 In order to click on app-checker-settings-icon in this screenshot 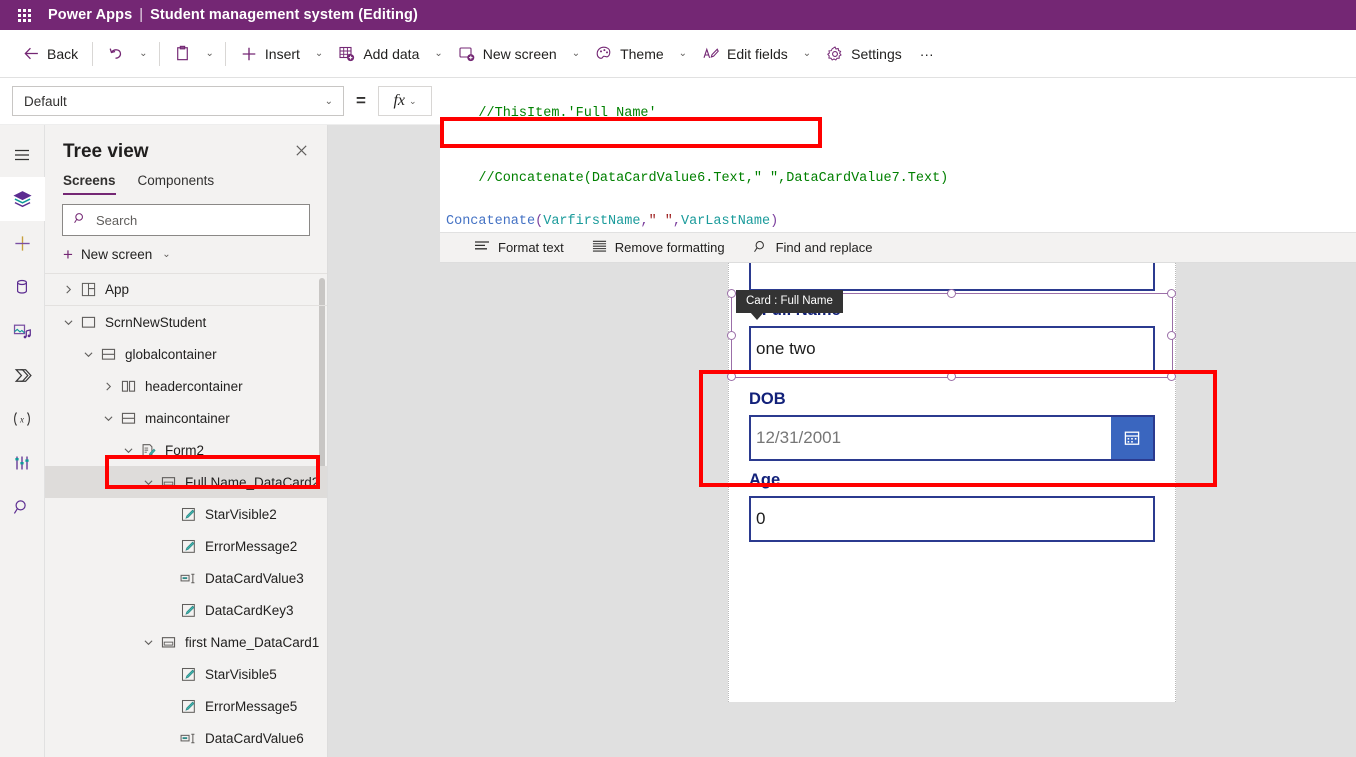, I will do `click(22, 463)`.